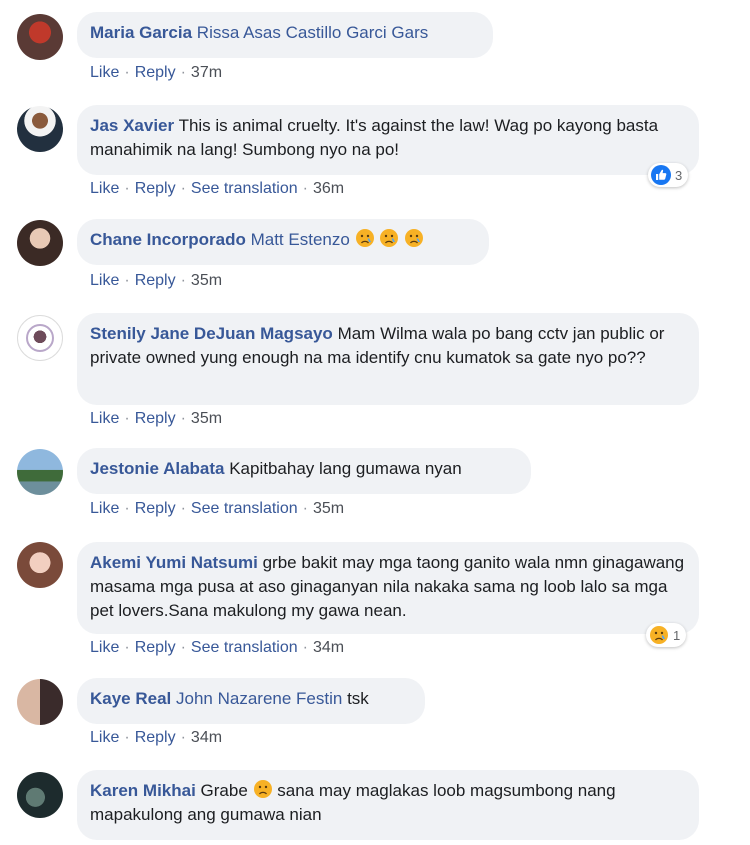  I want to click on comment-text: Kapitbahay lang gumawa nyan, so click(345, 468).